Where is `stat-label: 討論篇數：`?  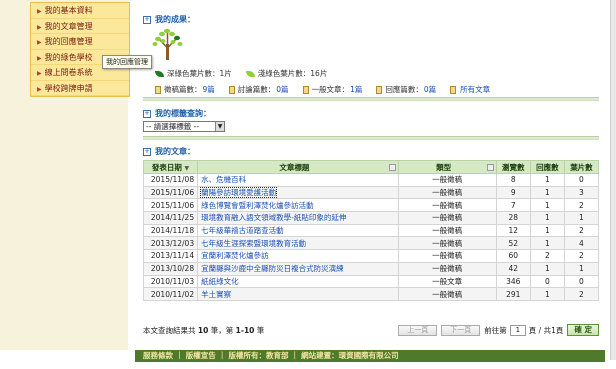 stat-label: 討論篇數： is located at coordinates (256, 89).